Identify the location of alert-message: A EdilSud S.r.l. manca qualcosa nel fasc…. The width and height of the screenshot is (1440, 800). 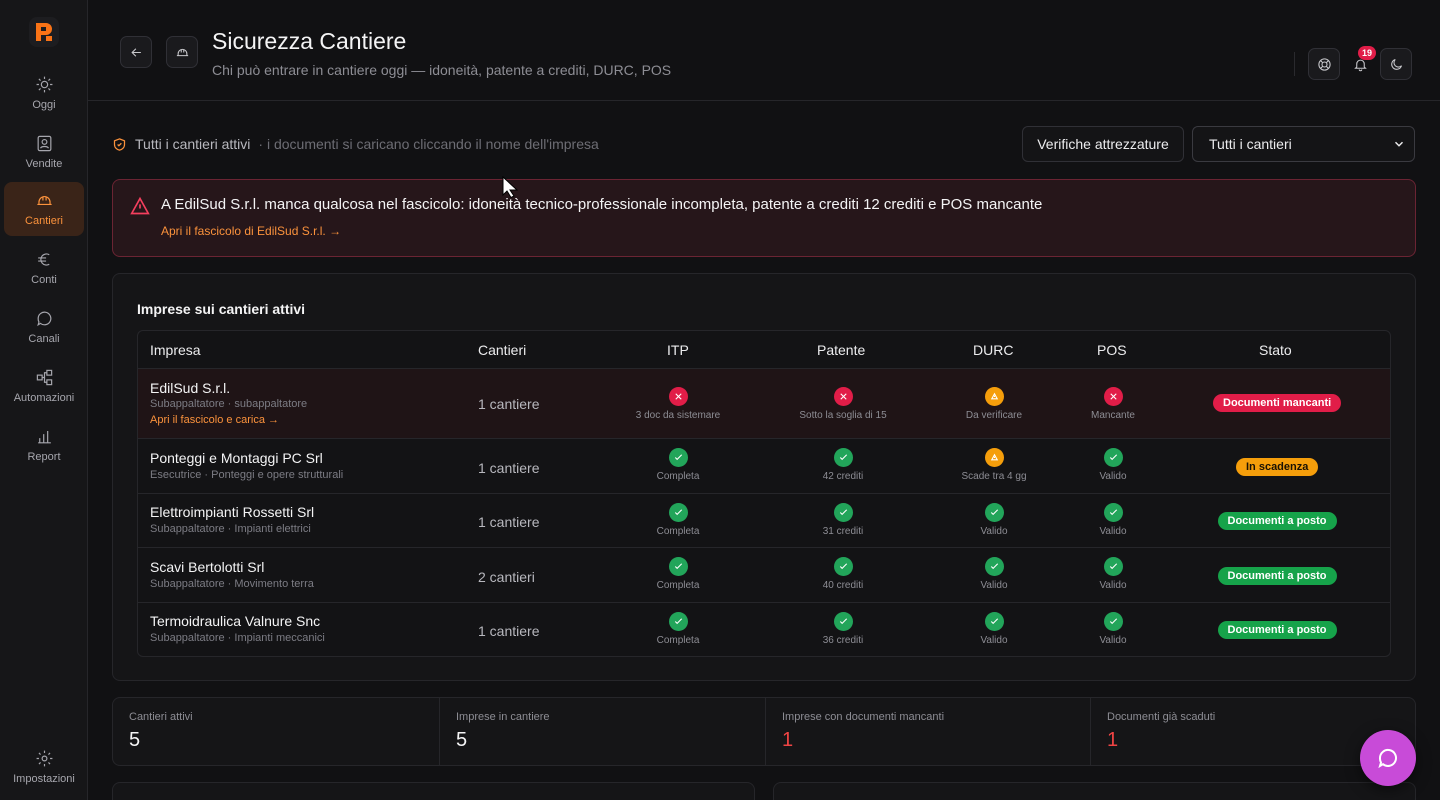
(602, 204).